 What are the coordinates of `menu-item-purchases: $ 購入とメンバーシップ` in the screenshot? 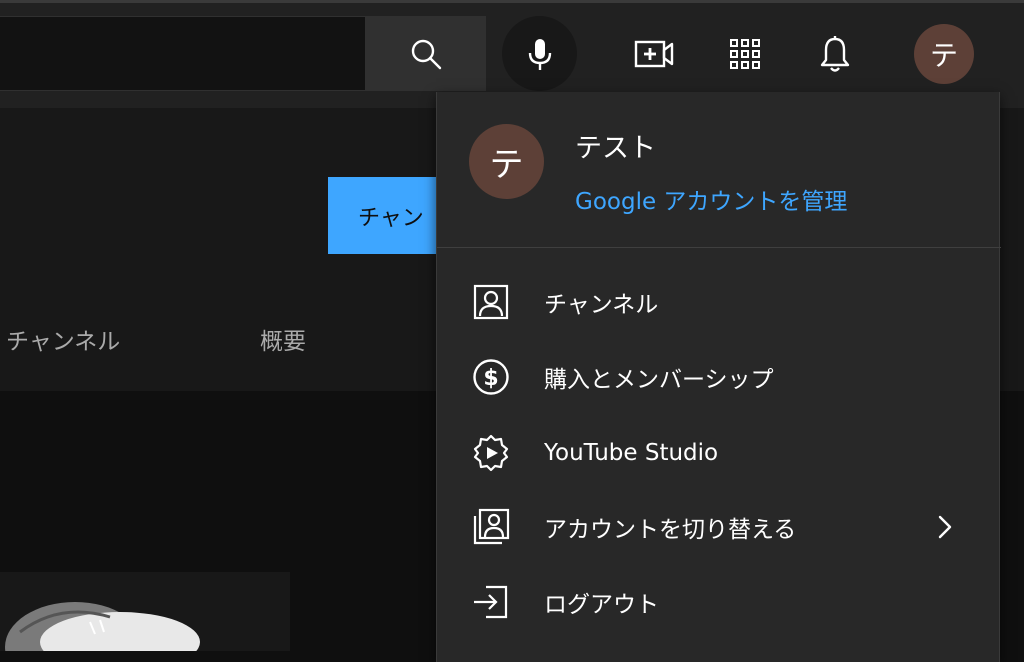 It's located at (719, 377).